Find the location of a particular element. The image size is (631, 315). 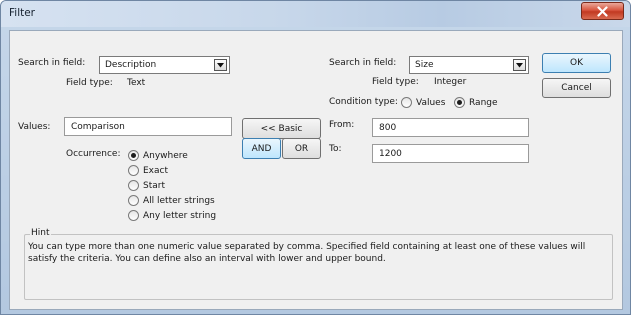

field-type-label: Field type: is located at coordinates (89, 83).